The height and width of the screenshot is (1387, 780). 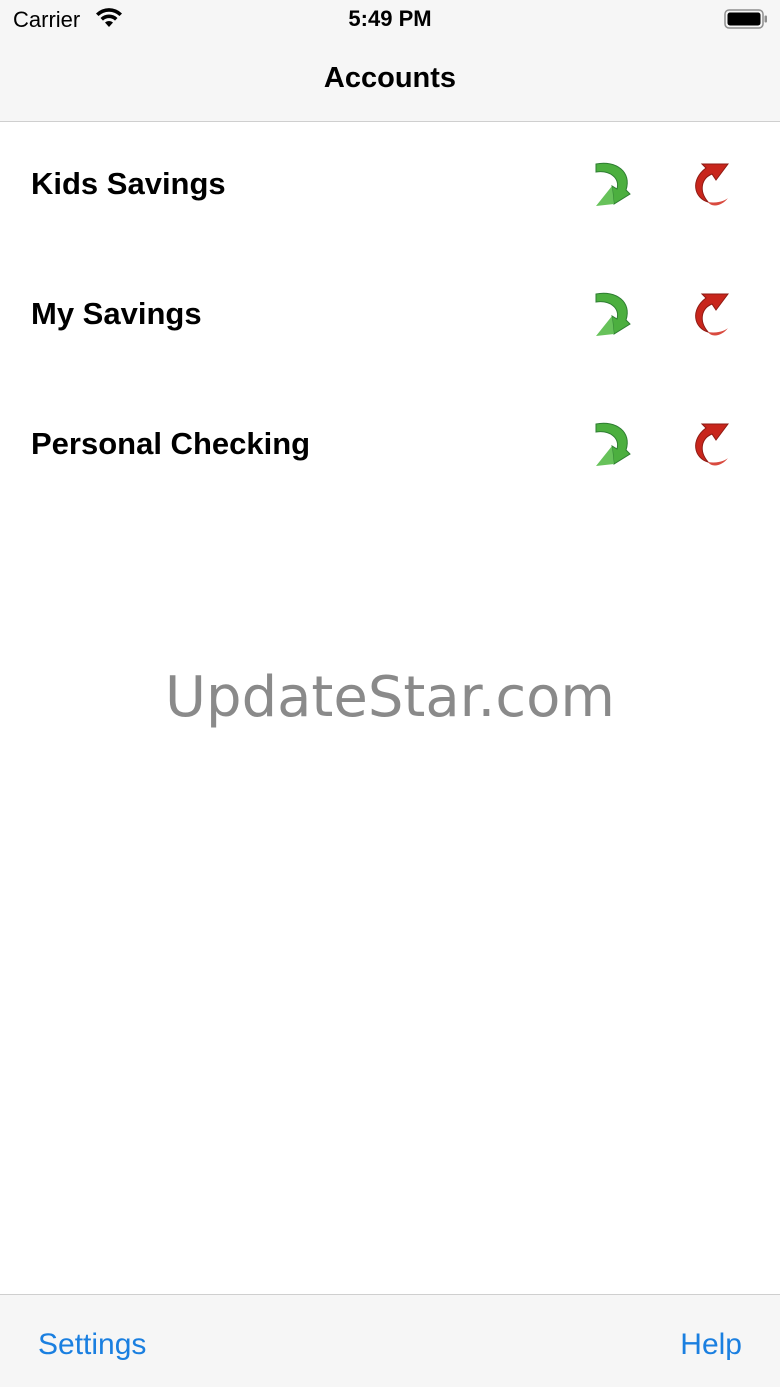 What do you see at coordinates (128, 183) in the screenshot?
I see `account-name: Kids Savings` at bounding box center [128, 183].